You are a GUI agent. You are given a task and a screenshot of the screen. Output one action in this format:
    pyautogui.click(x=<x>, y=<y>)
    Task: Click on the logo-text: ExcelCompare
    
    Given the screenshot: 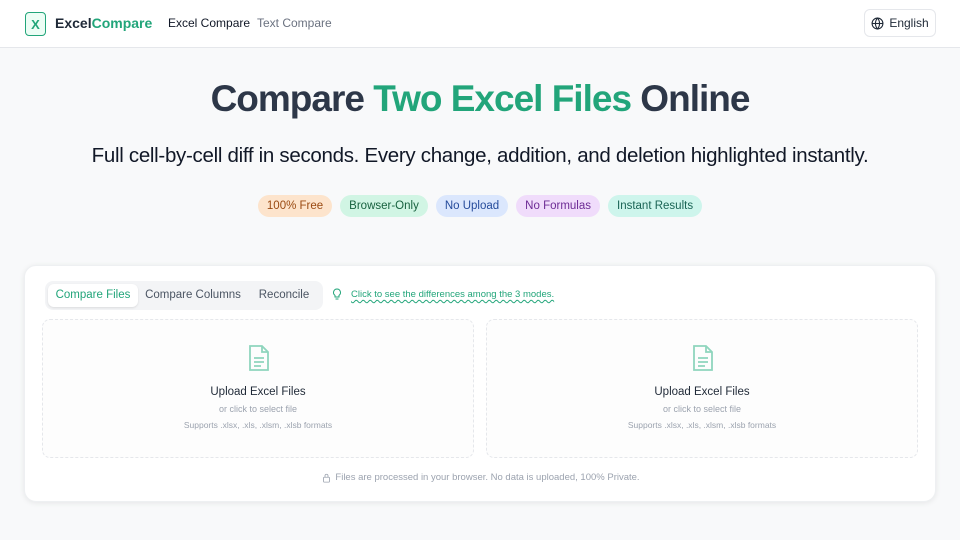 What is the action you would take?
    pyautogui.click(x=103, y=23)
    